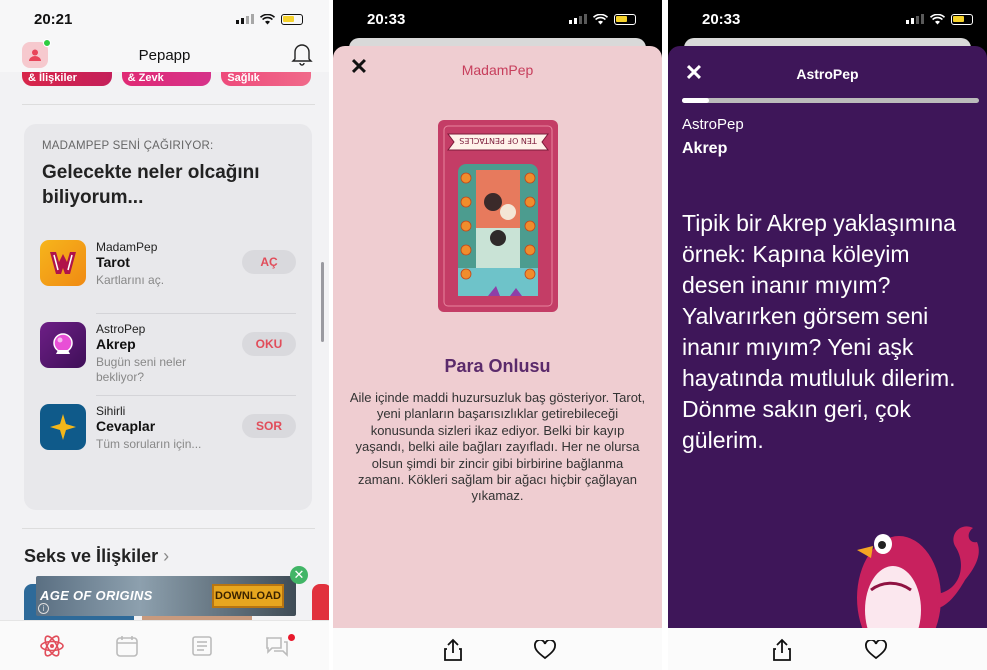 The height and width of the screenshot is (670, 987). What do you see at coordinates (116, 344) in the screenshot?
I see `row-name: Akrep` at bounding box center [116, 344].